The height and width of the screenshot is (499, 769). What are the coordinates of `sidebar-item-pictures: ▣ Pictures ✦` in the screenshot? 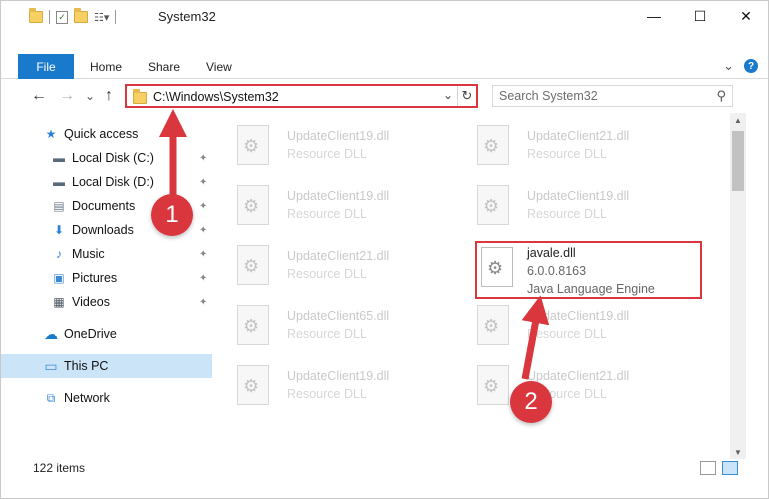 It's located at (106, 278).